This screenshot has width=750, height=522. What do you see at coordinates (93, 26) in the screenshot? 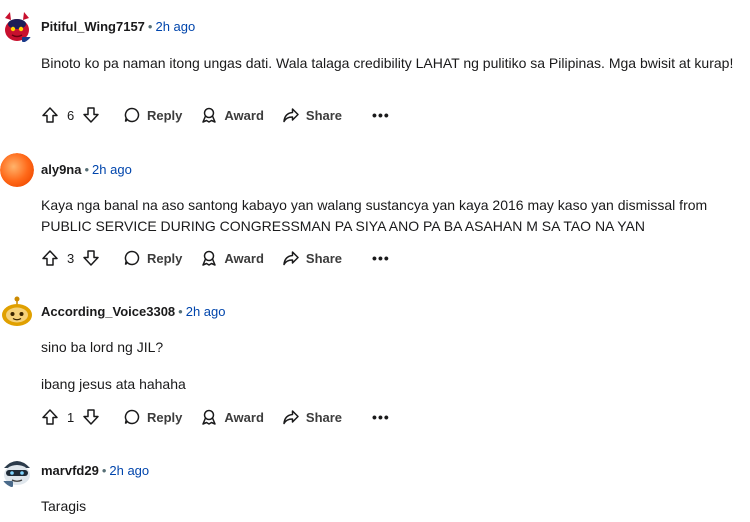
I see `username: Pitiful_Wing7157` at bounding box center [93, 26].